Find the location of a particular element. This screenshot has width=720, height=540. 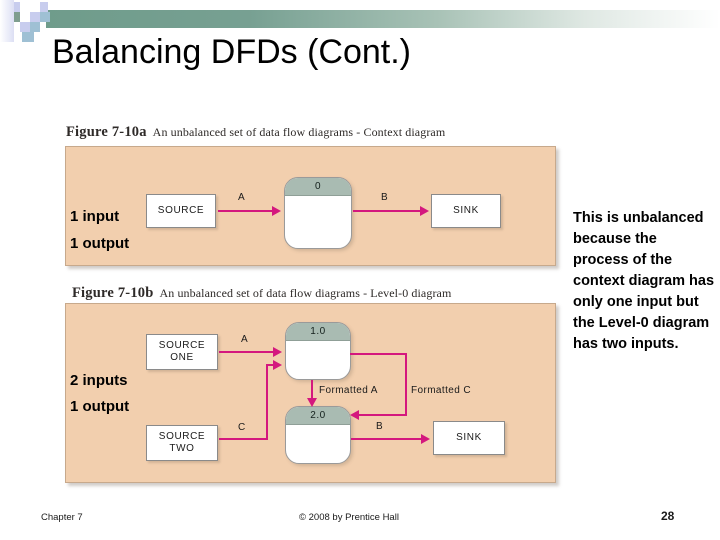

figure-b-formatted-c-line-h1 is located at coordinates (378, 354).